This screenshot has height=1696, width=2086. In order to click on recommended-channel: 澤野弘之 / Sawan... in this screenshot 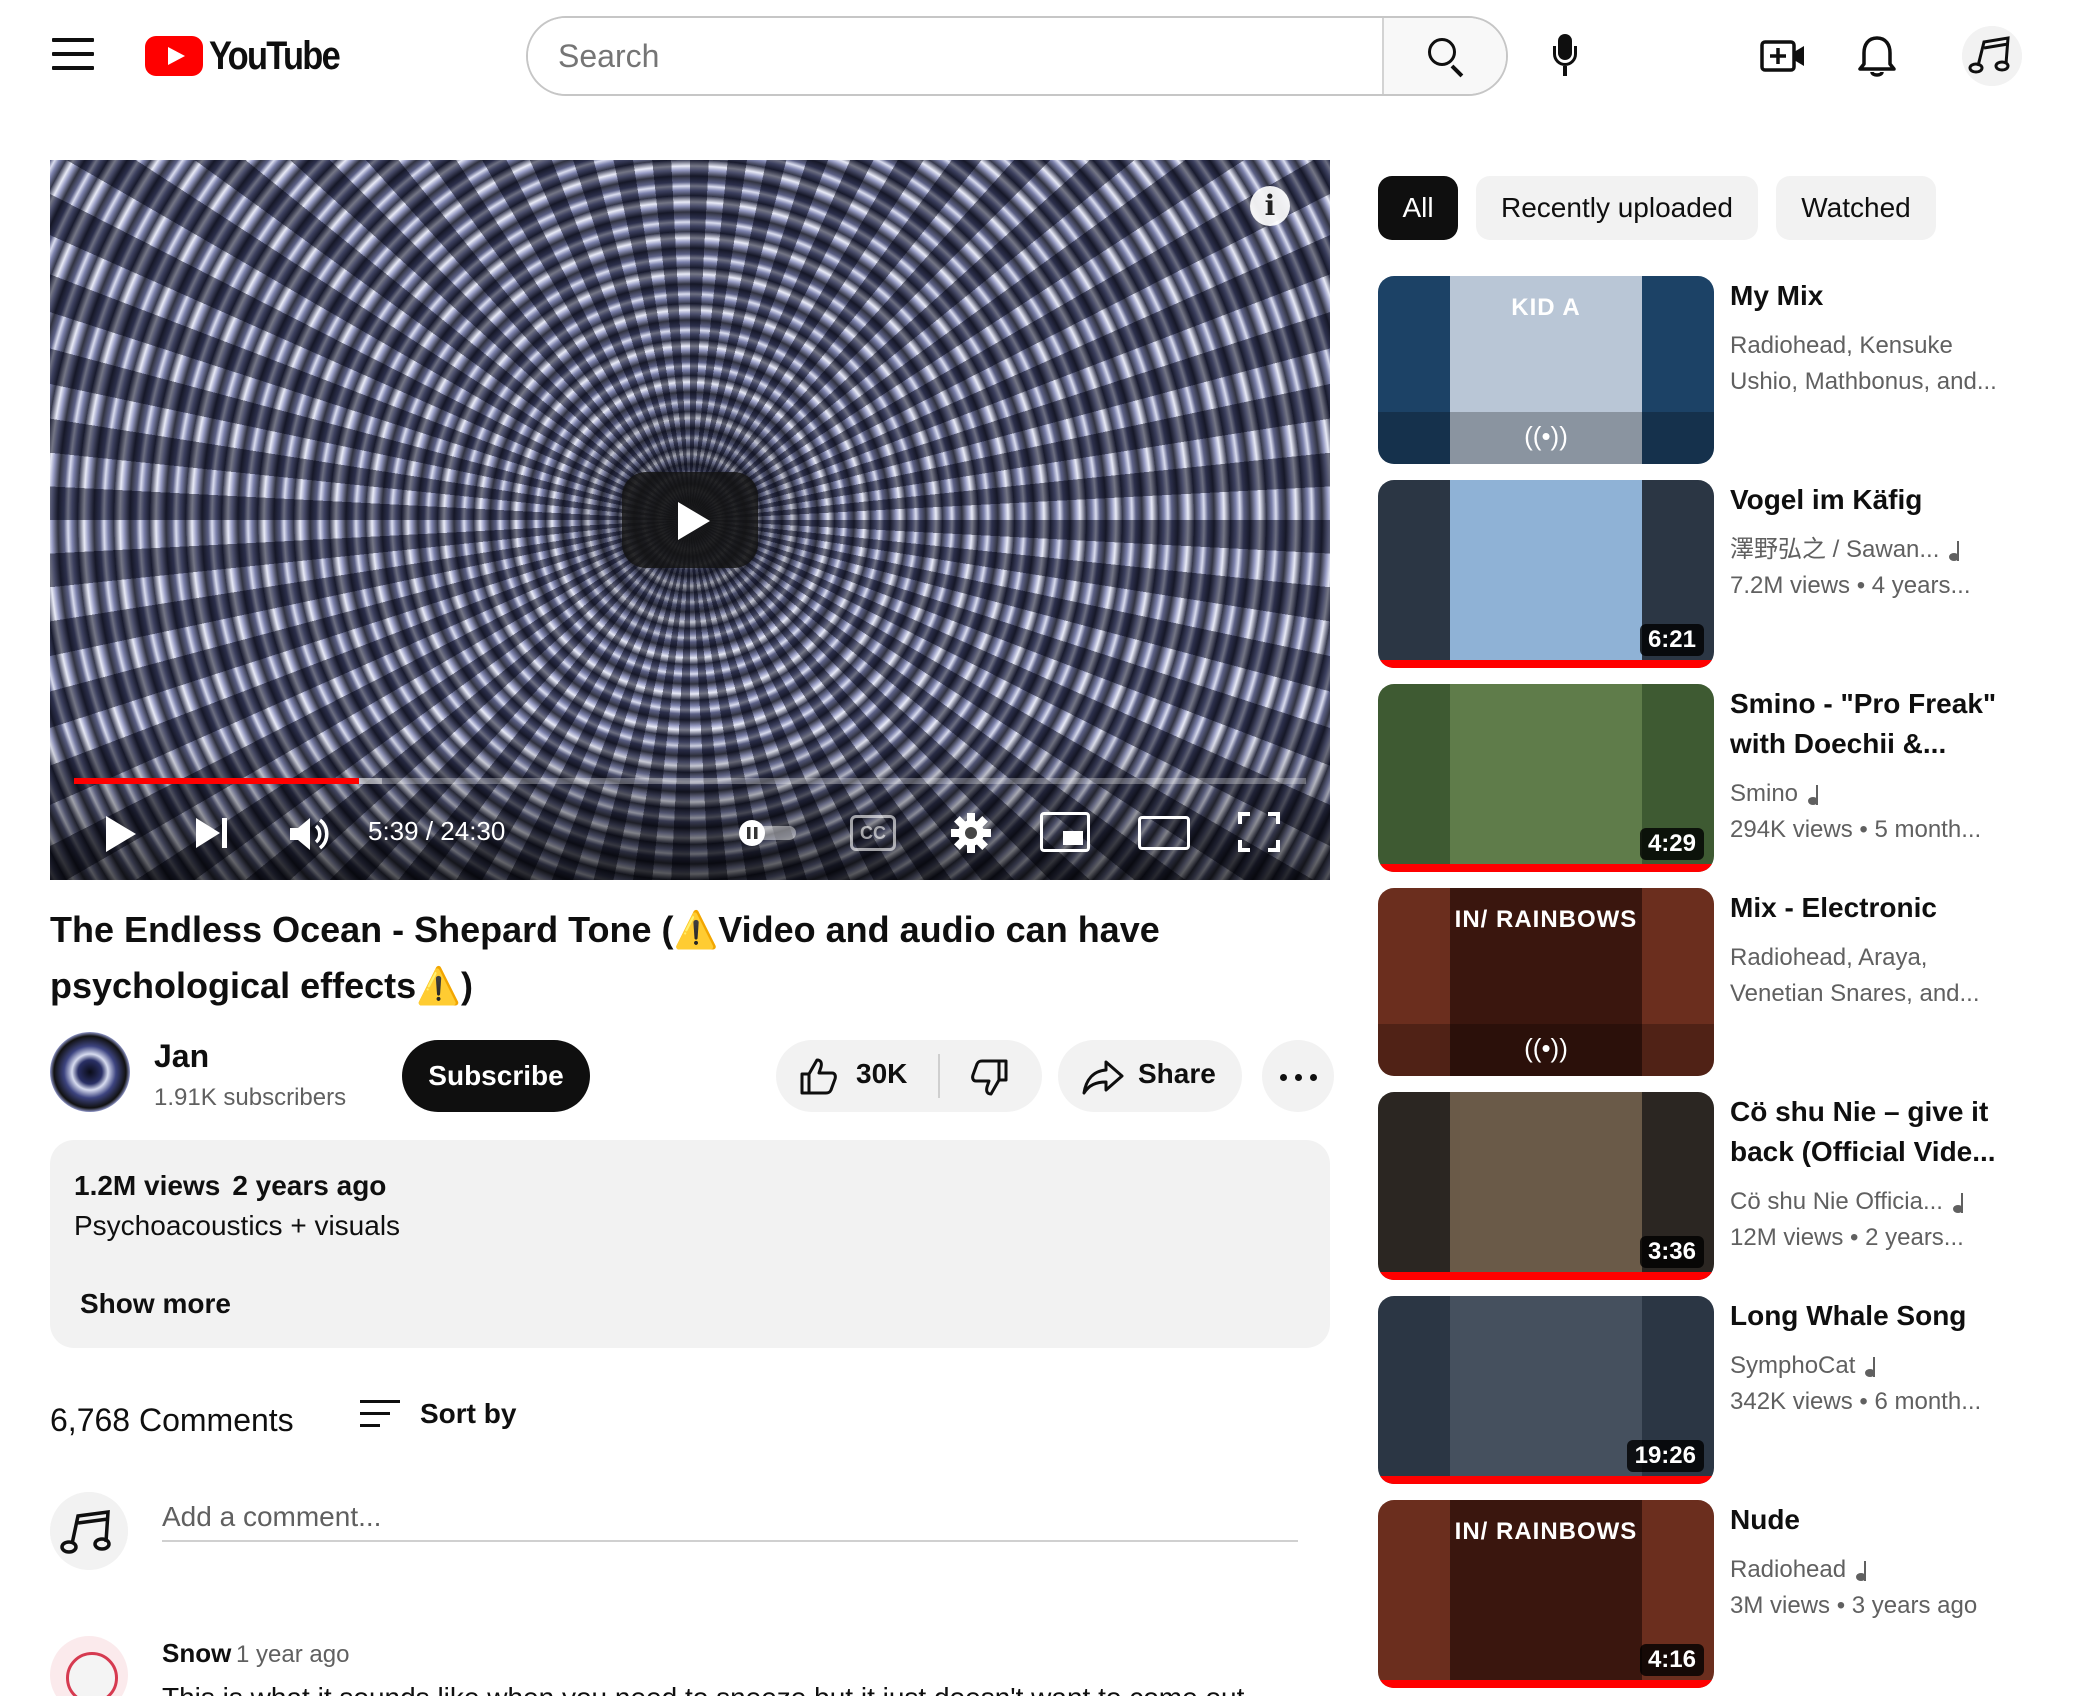, I will do `click(1875, 550)`.